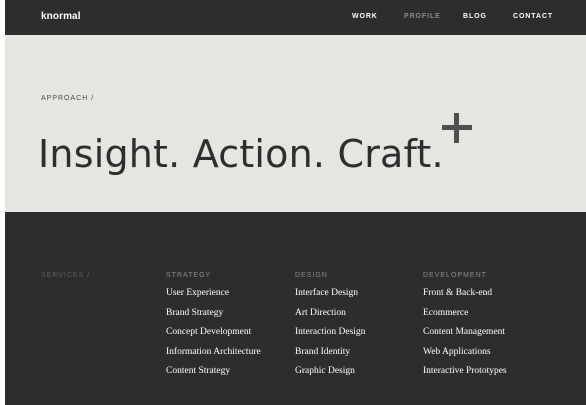 The width and height of the screenshot is (586, 405). Describe the element at coordinates (213, 351) in the screenshot. I see `service-item: Information Architecture` at that location.